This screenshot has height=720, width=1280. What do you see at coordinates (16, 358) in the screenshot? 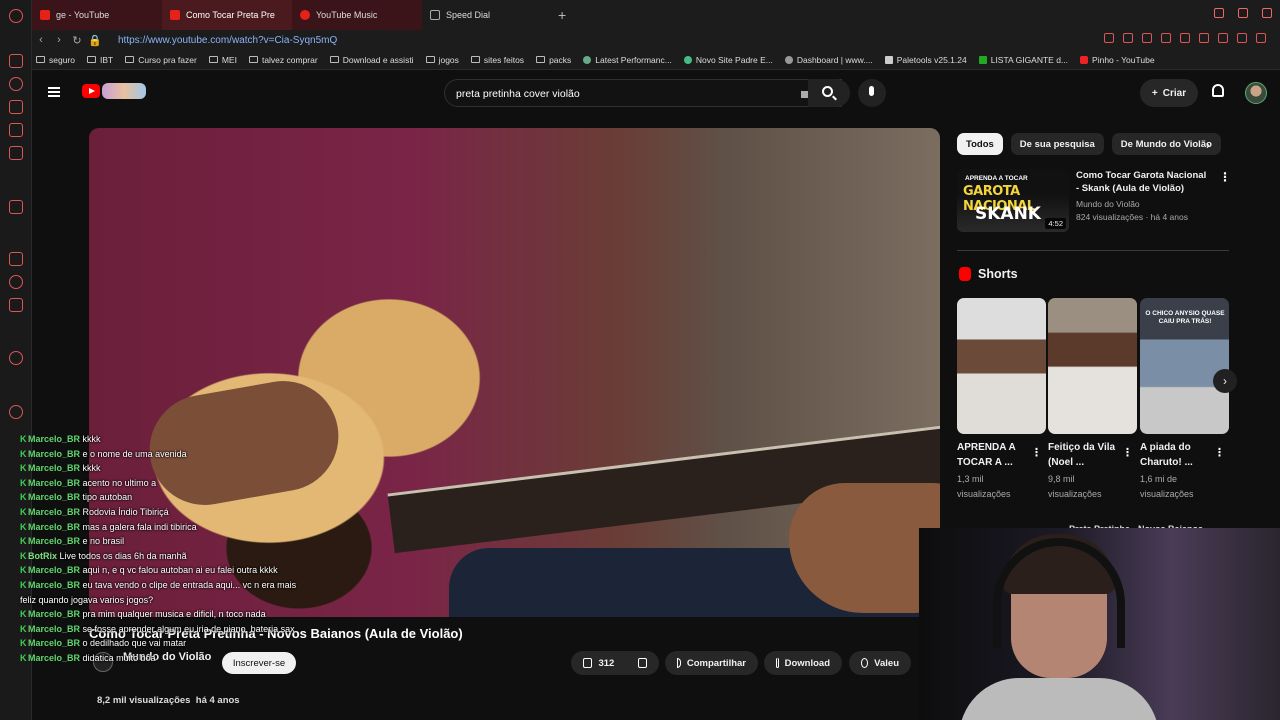
I see `player-icon` at bounding box center [16, 358].